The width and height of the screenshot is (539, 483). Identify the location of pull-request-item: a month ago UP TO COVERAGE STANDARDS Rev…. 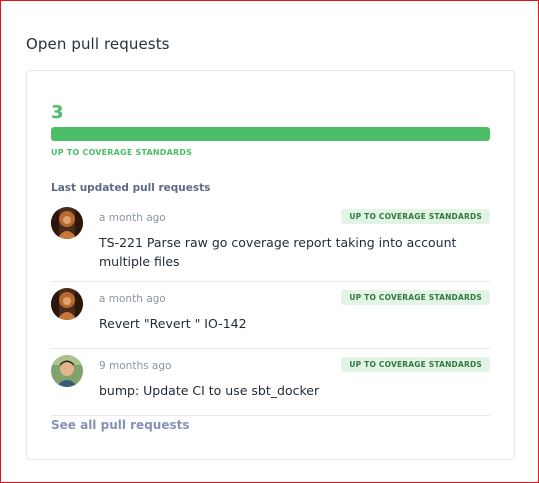
(270, 315).